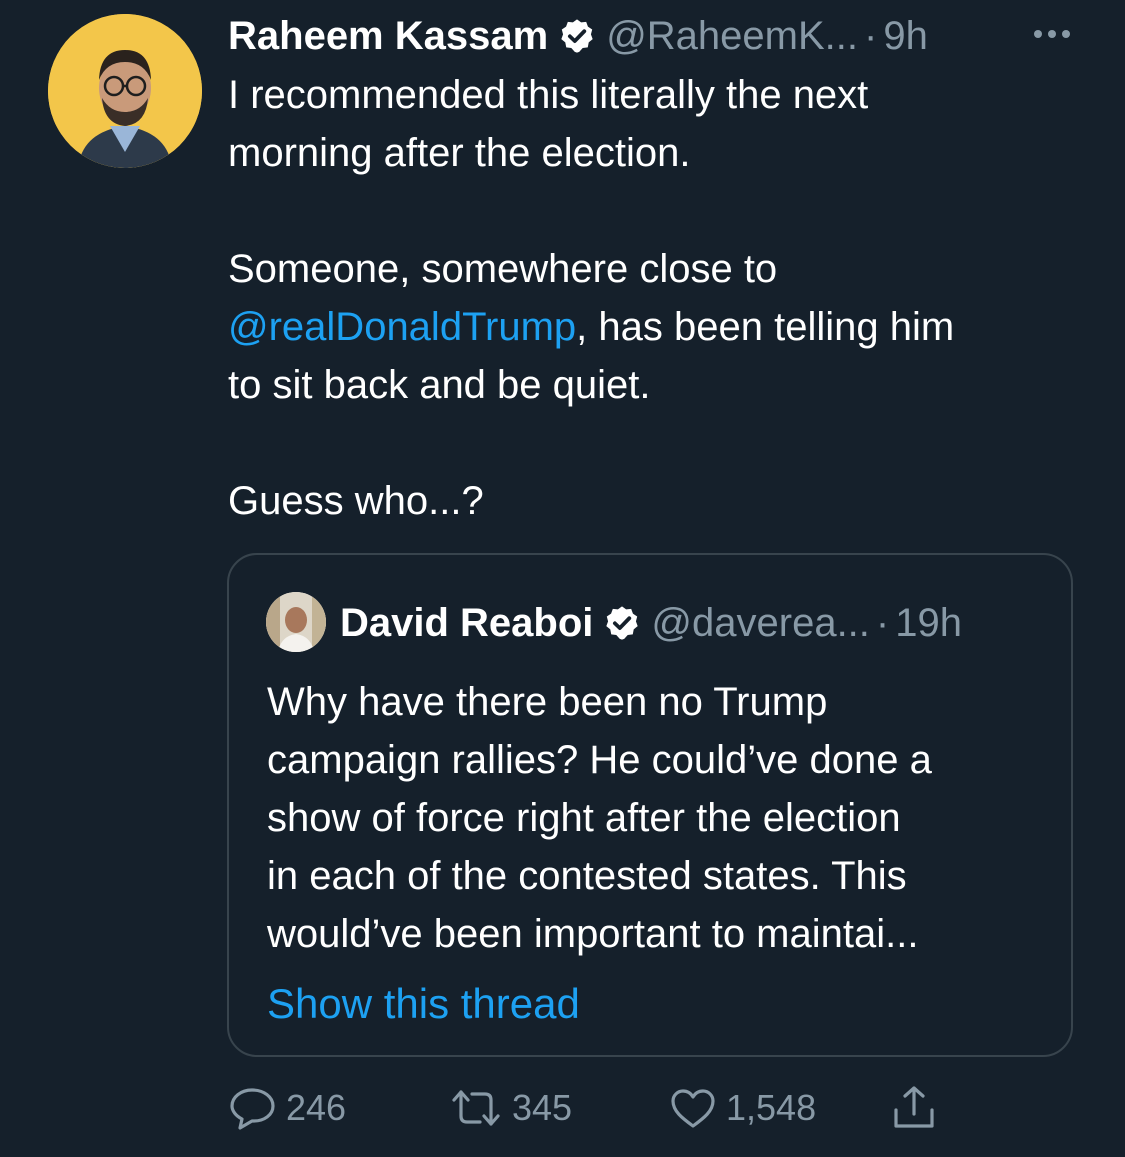 The image size is (1125, 1157). Describe the element at coordinates (542, 1107) in the screenshot. I see `retweet-count: 345` at that location.